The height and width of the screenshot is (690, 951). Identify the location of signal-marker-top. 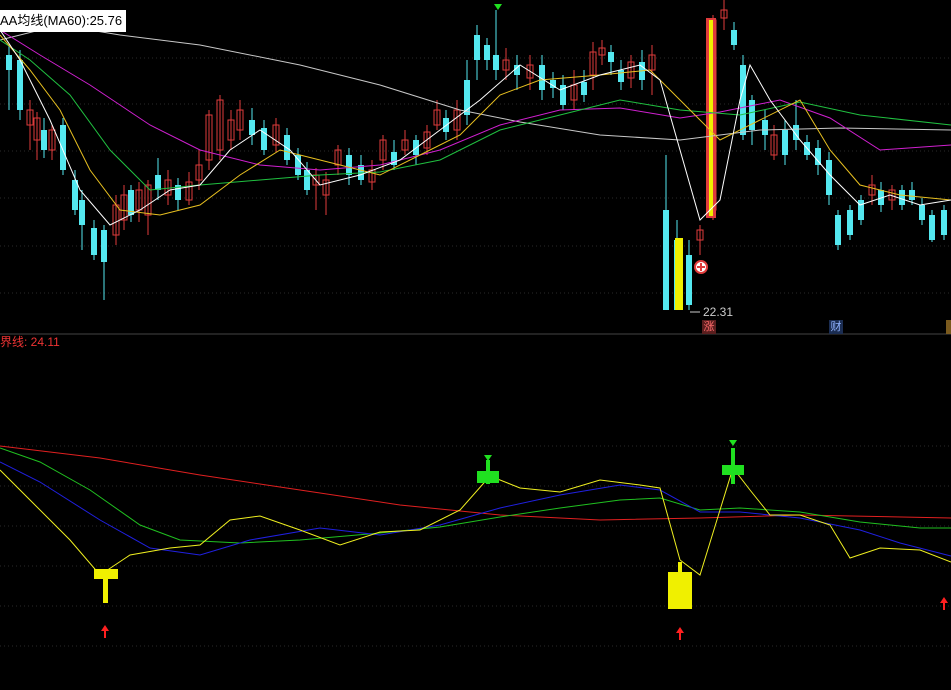
(498, 7).